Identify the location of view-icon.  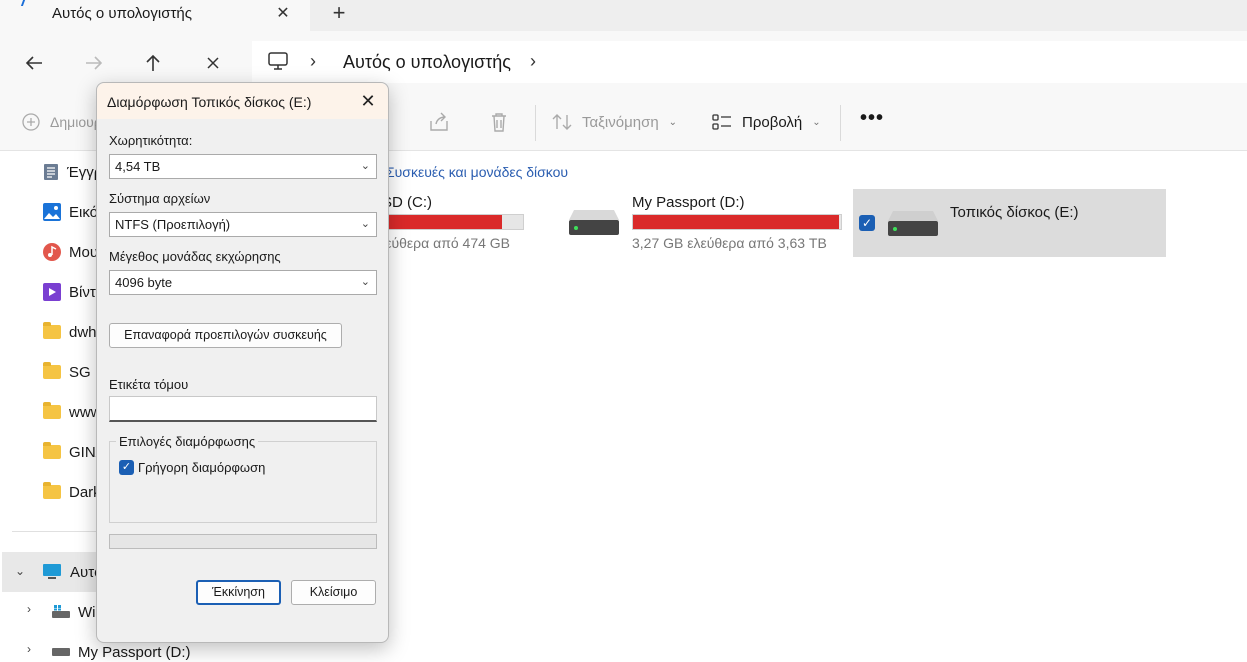
(721, 122).